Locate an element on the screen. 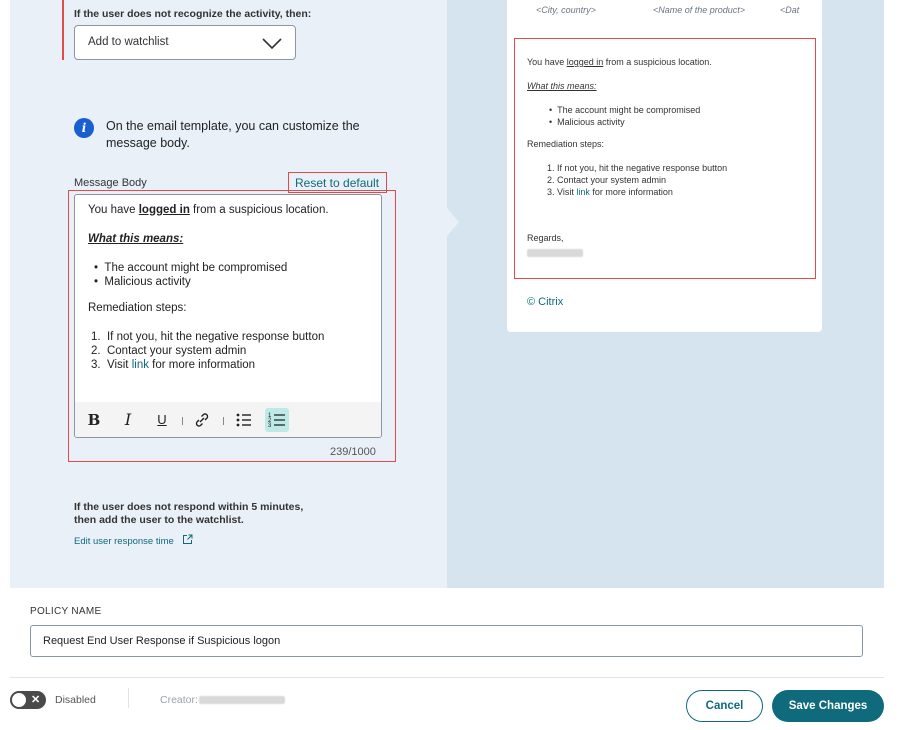 This screenshot has width=902, height=730. character-counter: 239/1000 is located at coordinates (353, 452).